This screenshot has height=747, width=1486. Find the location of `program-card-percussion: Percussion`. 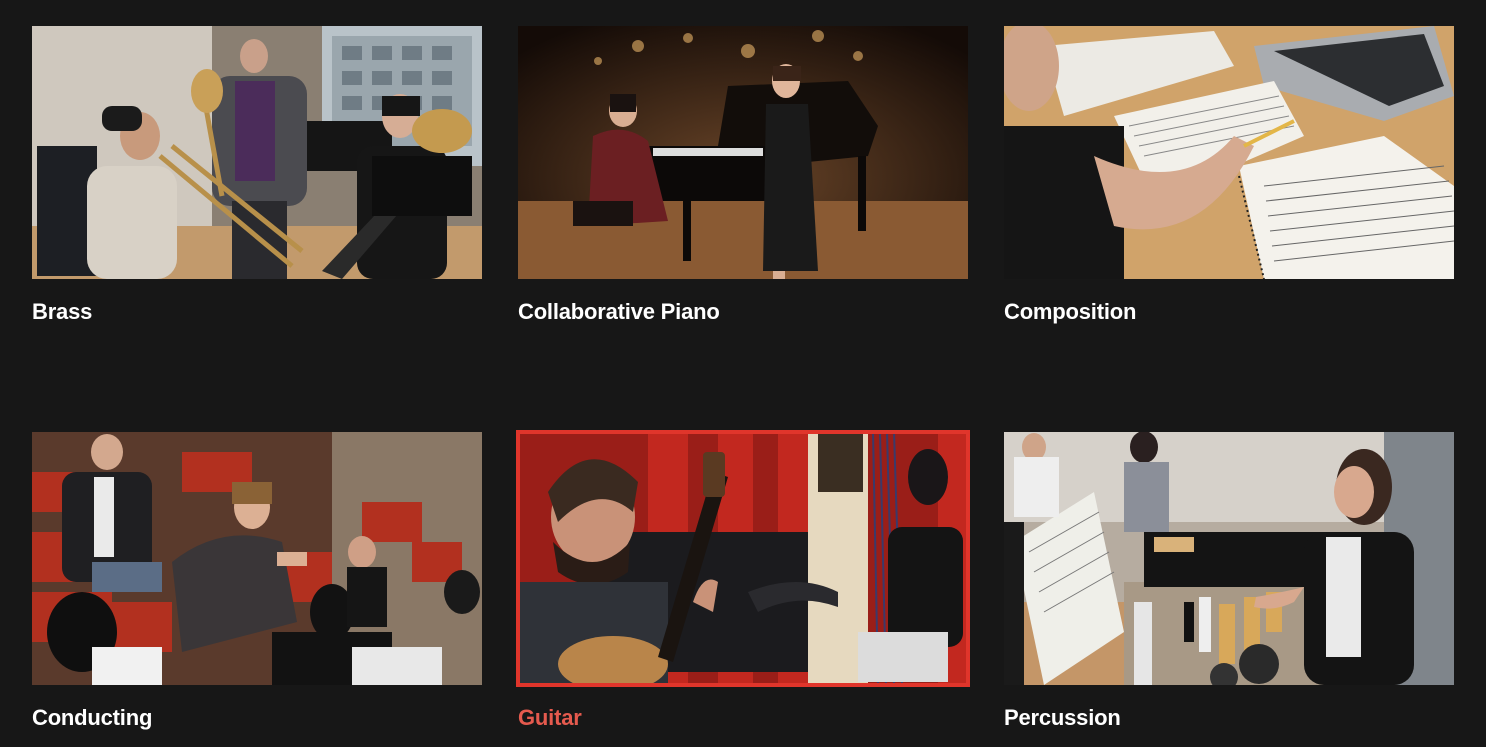

program-card-percussion: Percussion is located at coordinates (1229, 581).